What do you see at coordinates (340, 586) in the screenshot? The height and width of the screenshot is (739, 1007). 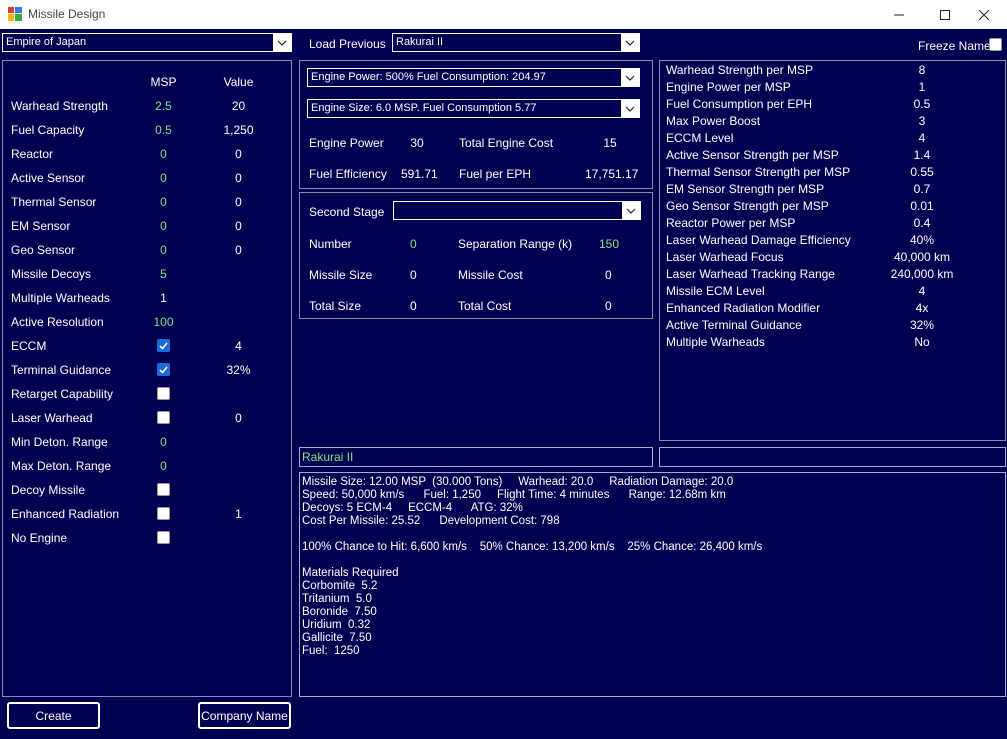 I see `summary-line: Corbomite 5.2` at bounding box center [340, 586].